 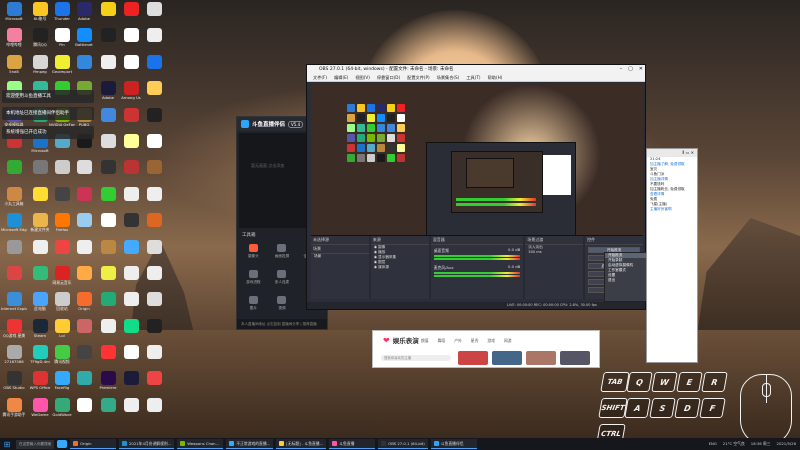 What do you see at coordinates (7, 444) in the screenshot?
I see `windows-start-icon: ⊞` at bounding box center [7, 444].